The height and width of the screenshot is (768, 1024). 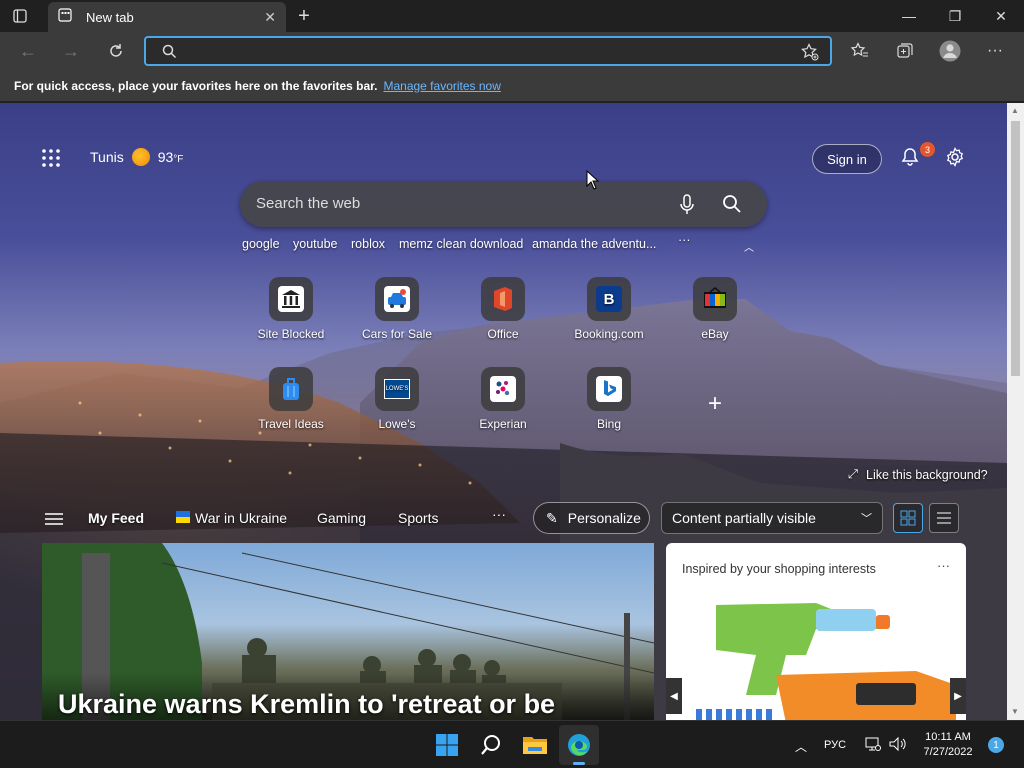 What do you see at coordinates (593, 180) in the screenshot?
I see `mouse-cursor-icon` at bounding box center [593, 180].